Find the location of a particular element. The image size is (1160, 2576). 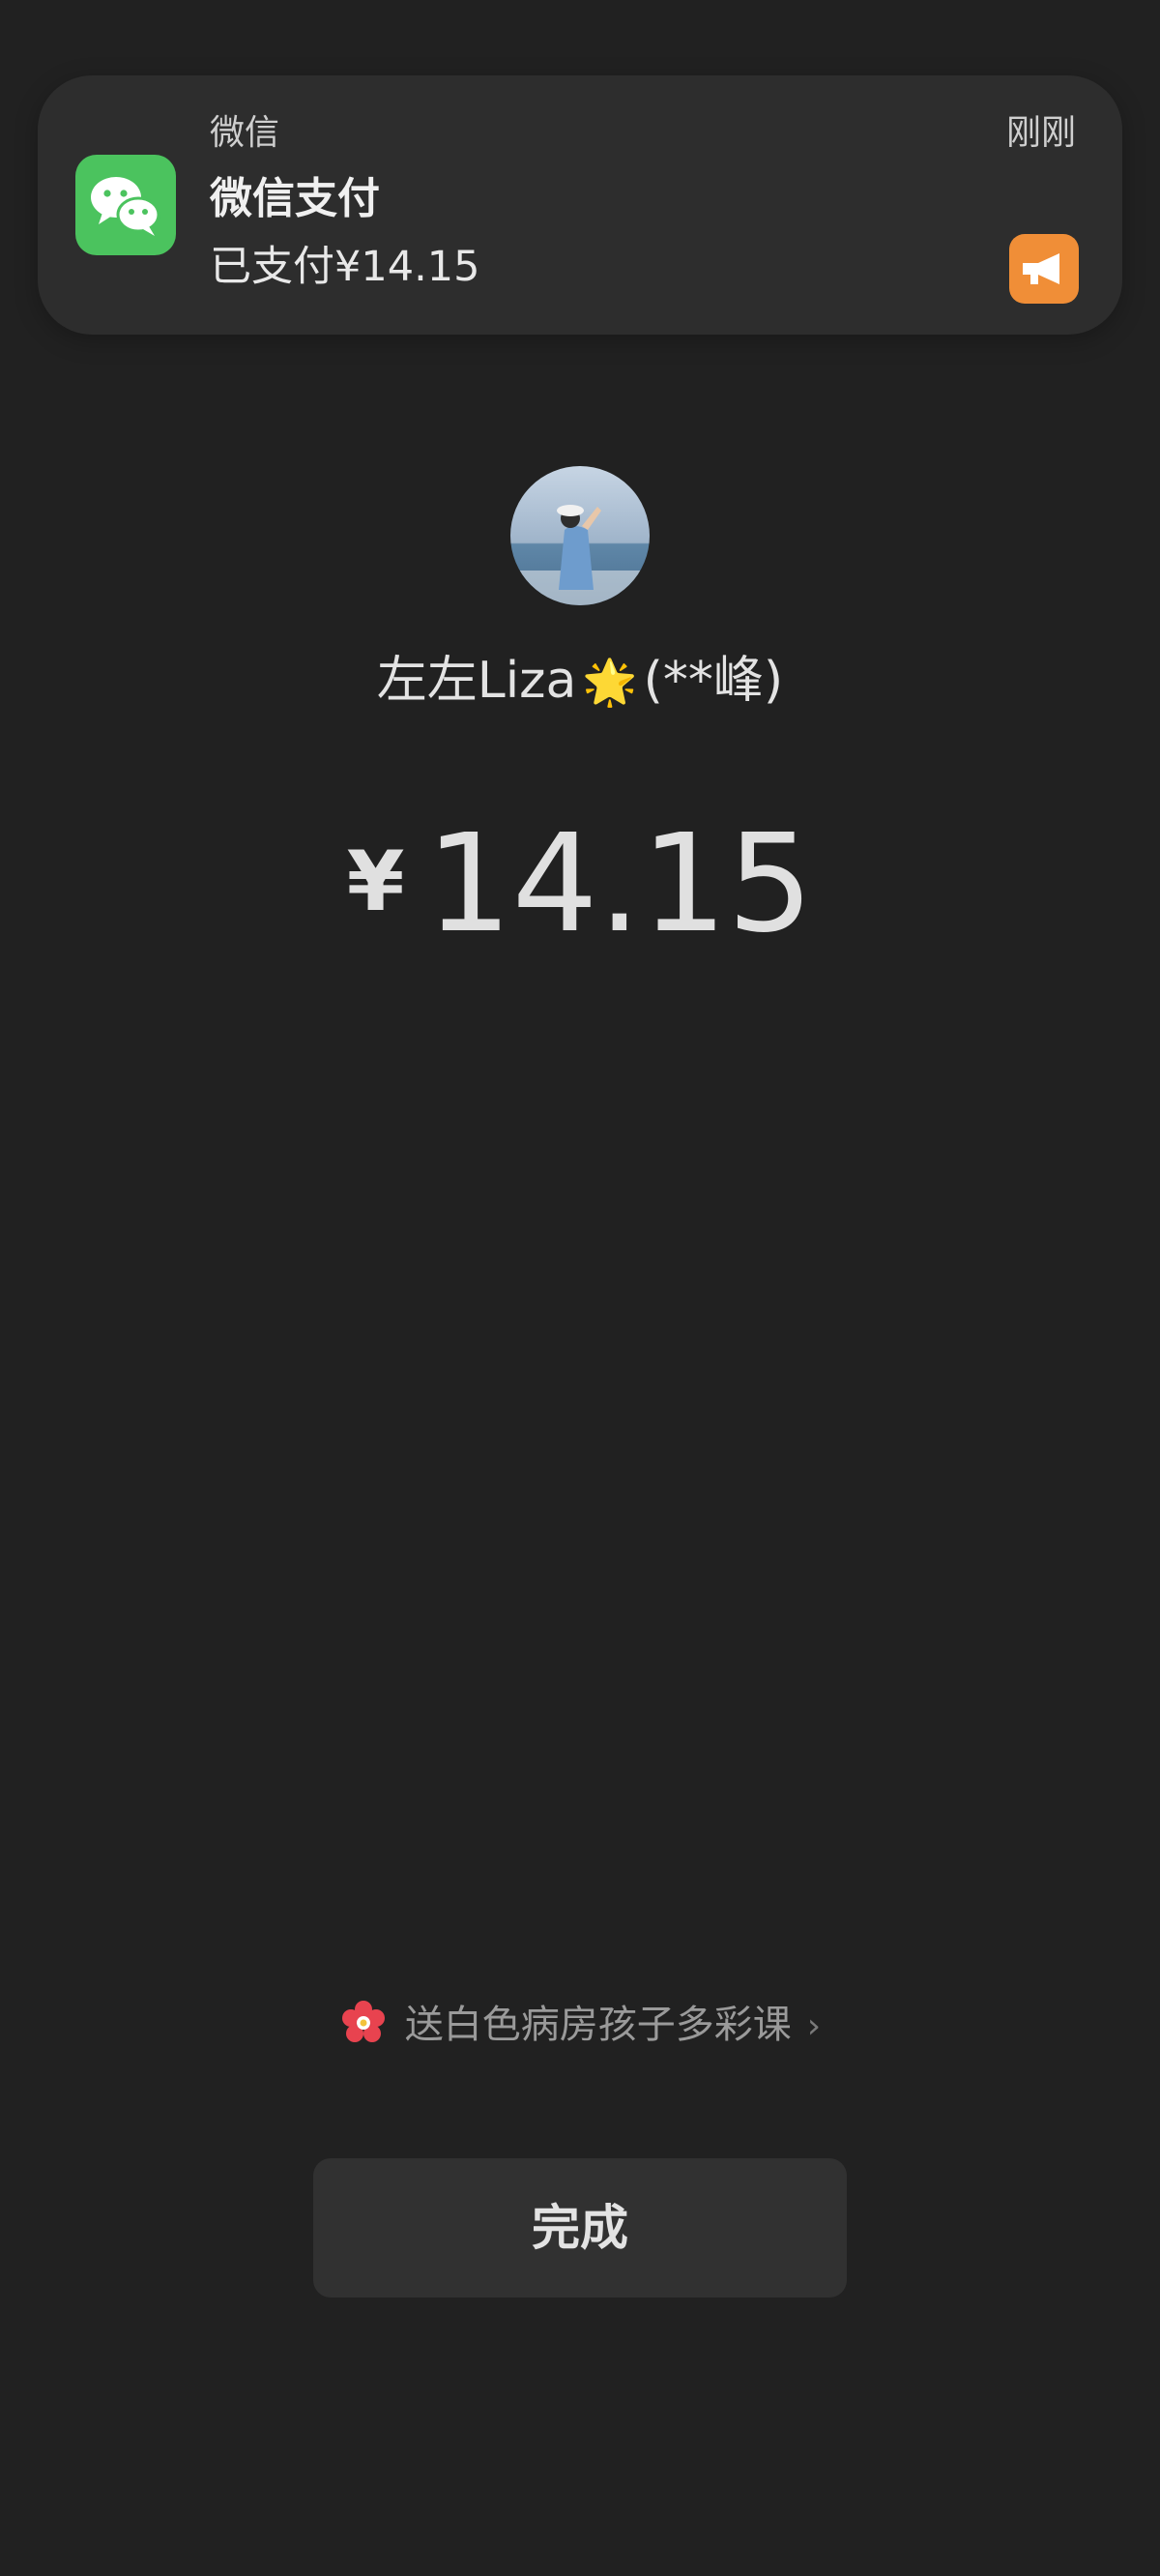

notification-body: 已支付¥14.15 is located at coordinates (345, 267).